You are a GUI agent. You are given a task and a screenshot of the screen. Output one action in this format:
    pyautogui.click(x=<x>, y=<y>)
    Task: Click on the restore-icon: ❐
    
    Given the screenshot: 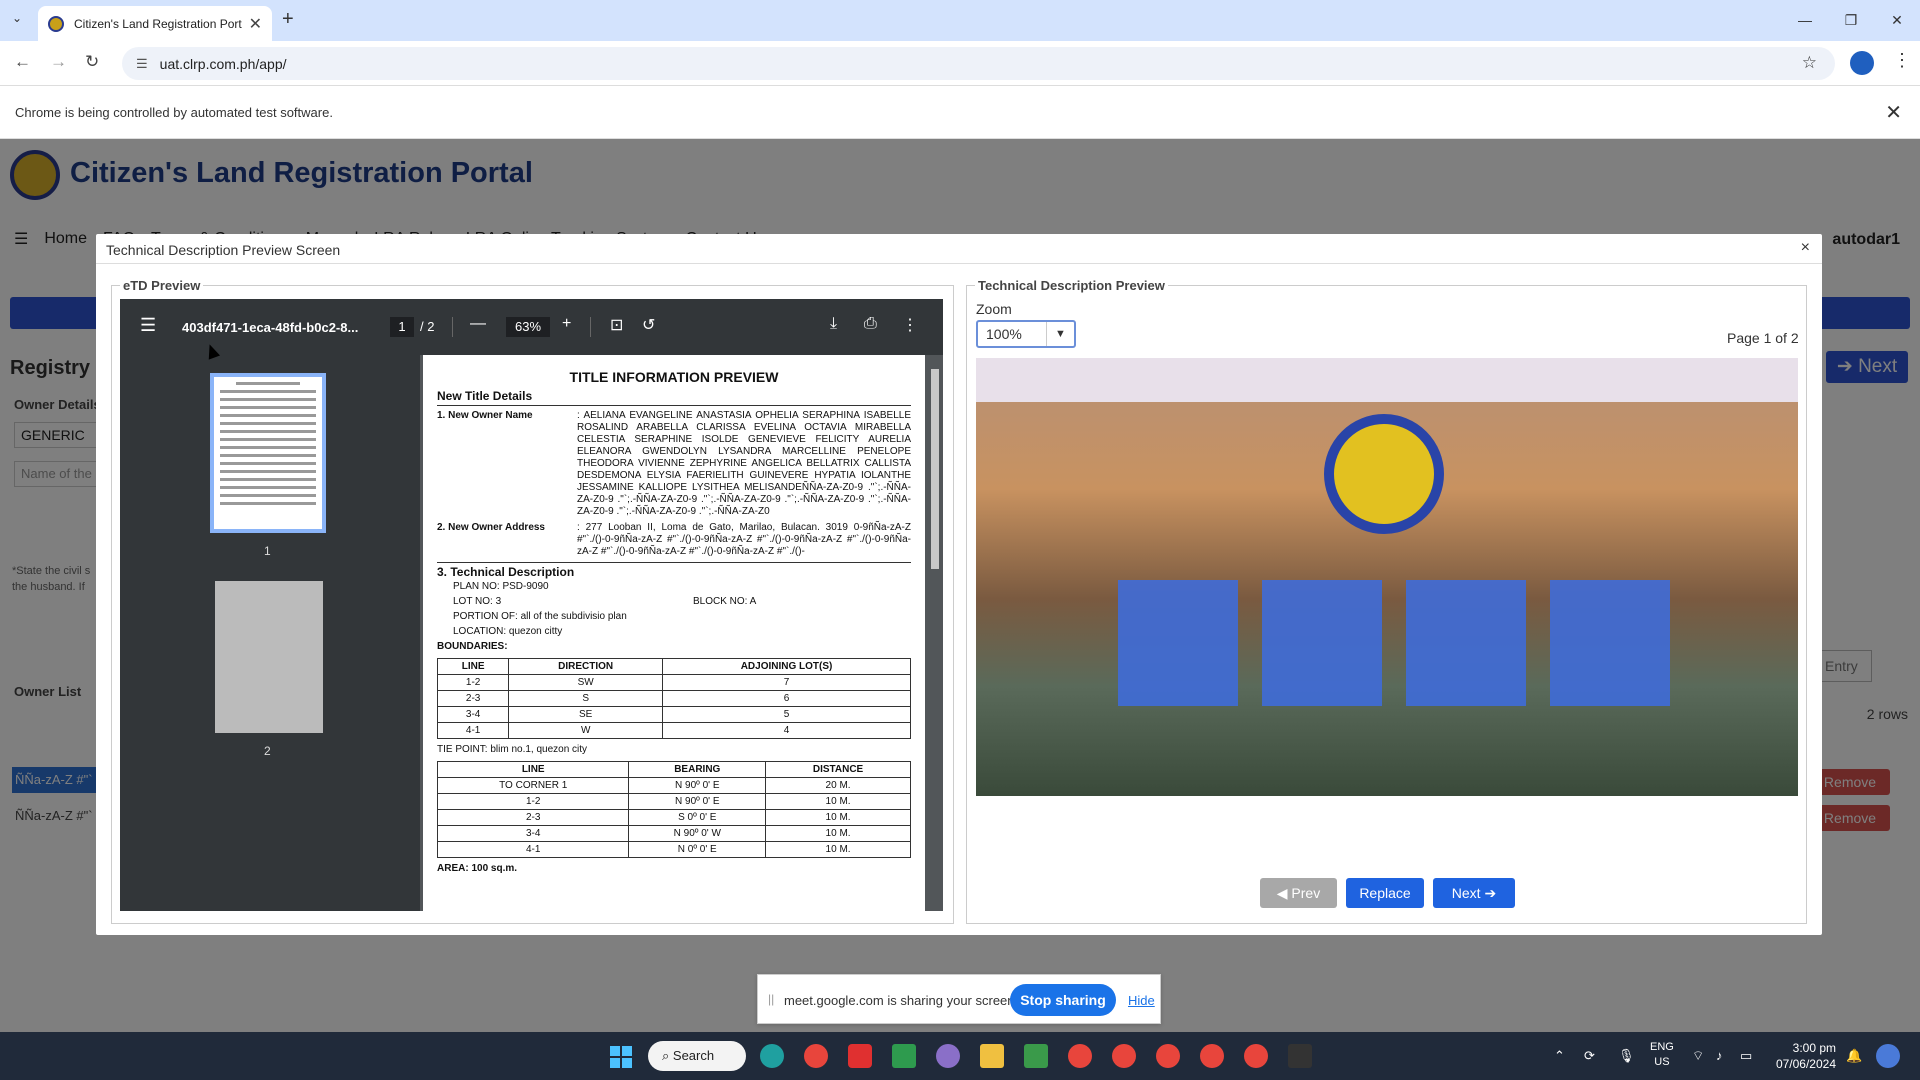 What is the action you would take?
    pyautogui.click(x=1851, y=20)
    